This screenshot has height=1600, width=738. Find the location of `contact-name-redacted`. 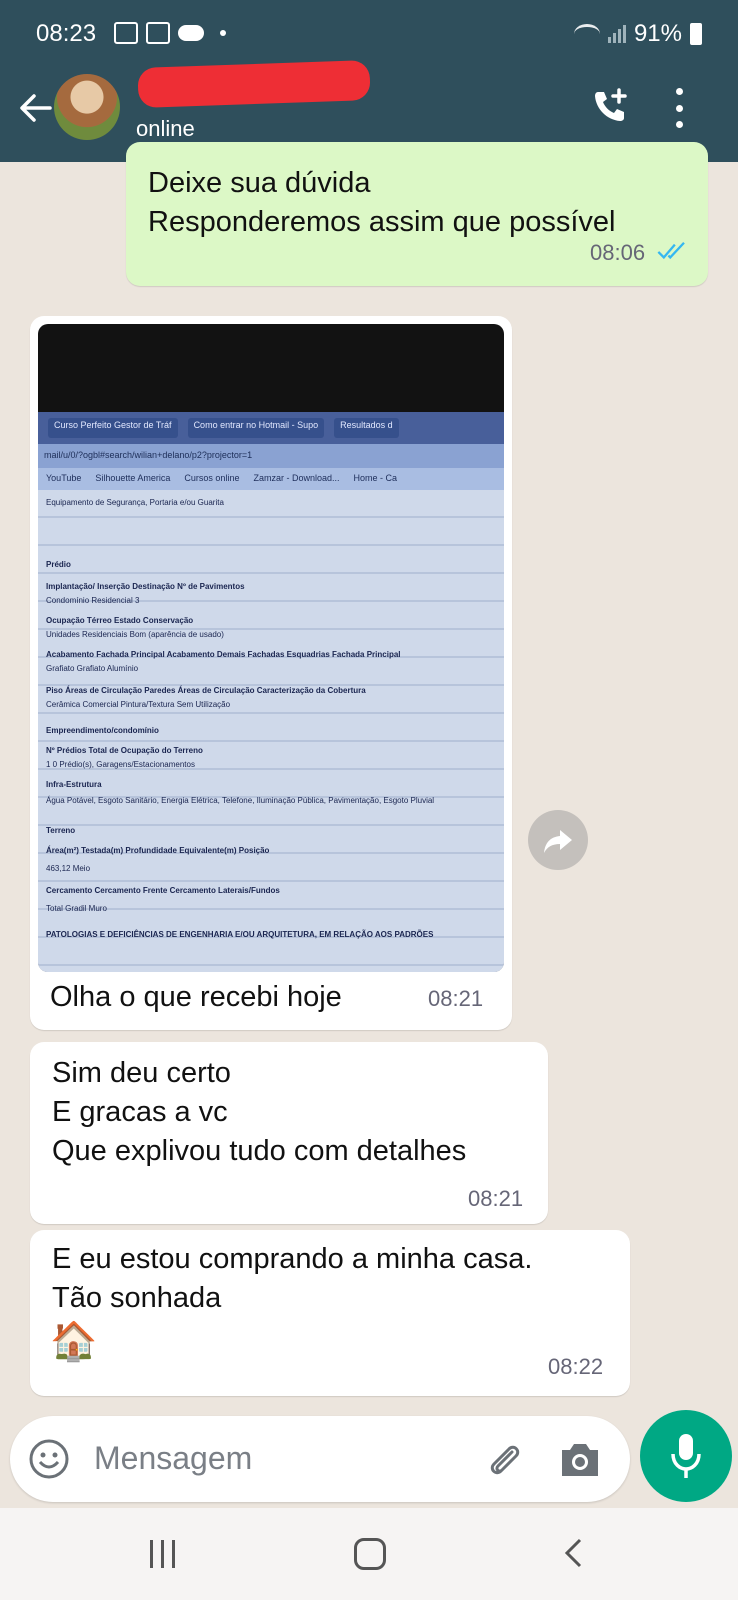

contact-name-redacted is located at coordinates (254, 84).